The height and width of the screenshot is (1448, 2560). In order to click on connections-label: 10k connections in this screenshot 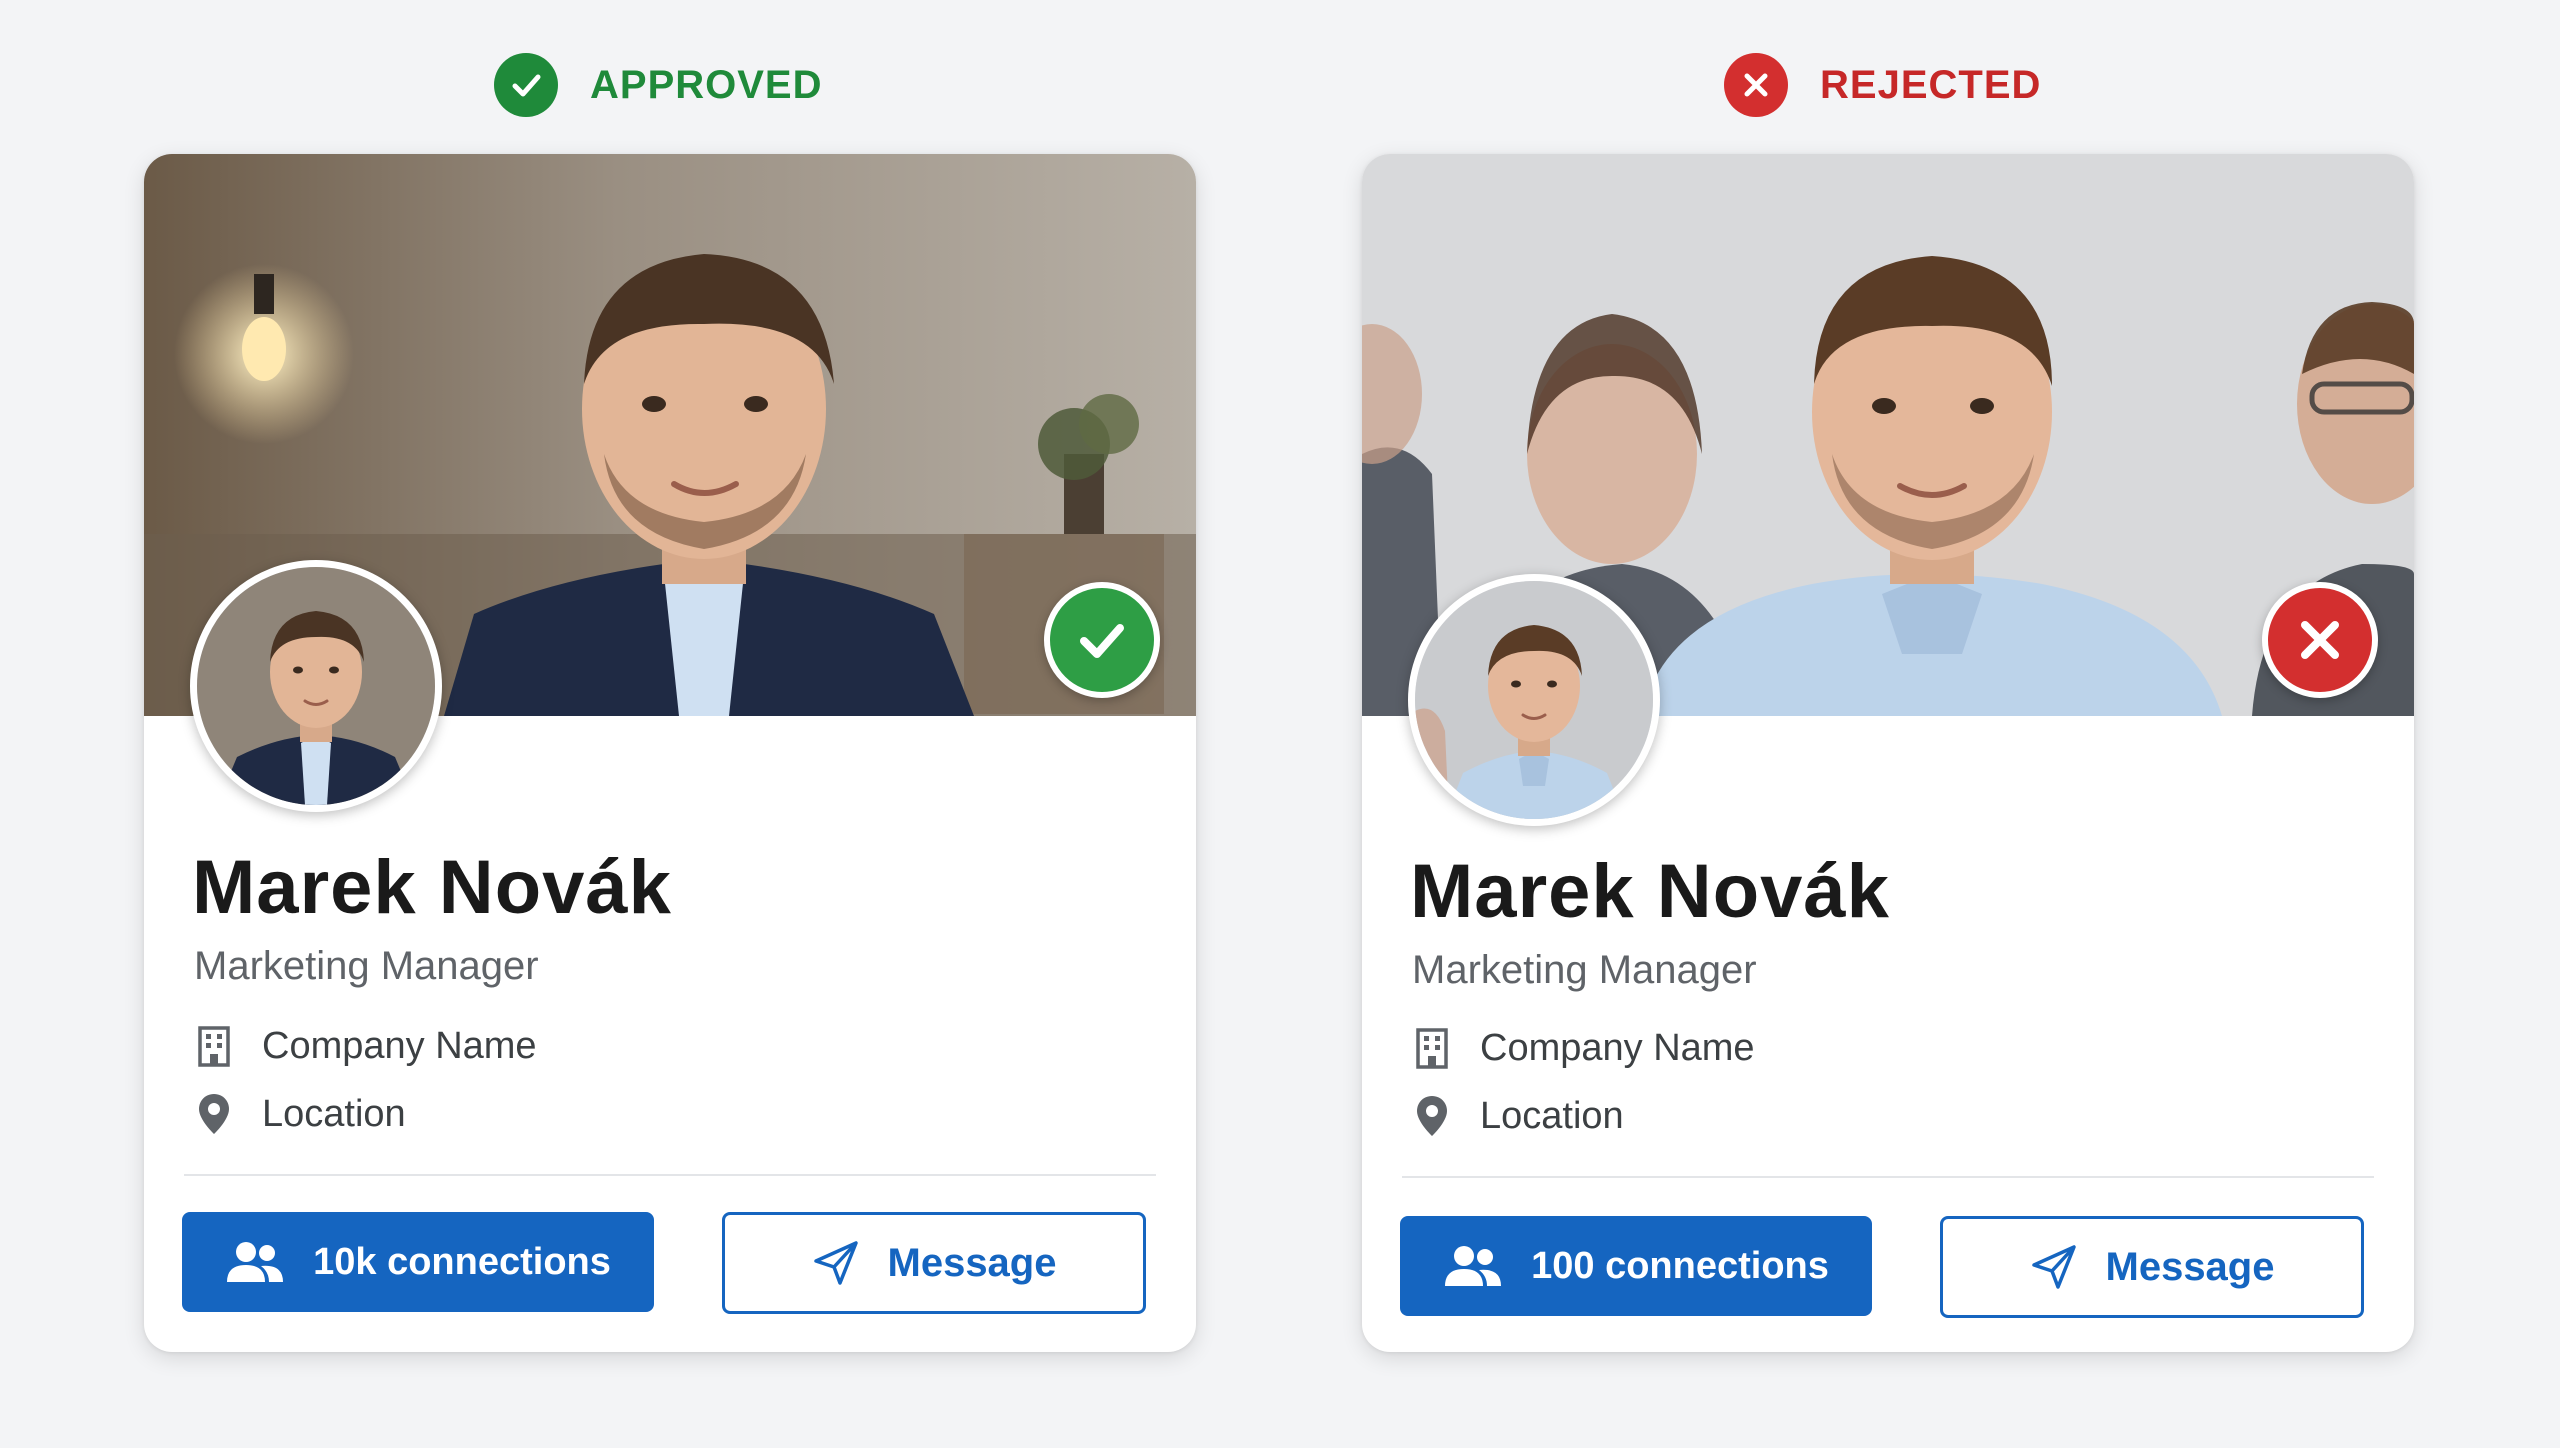, I will do `click(462, 1261)`.